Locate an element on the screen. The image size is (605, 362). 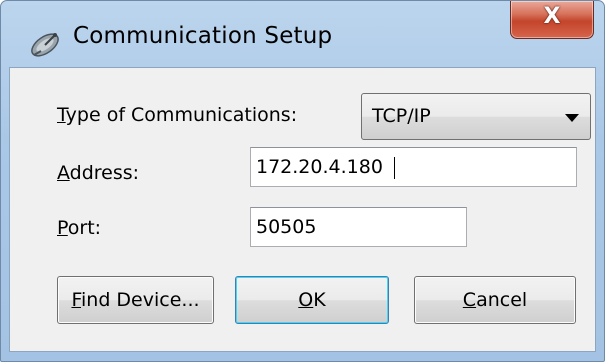
close-button: X is located at coordinates (552, 20).